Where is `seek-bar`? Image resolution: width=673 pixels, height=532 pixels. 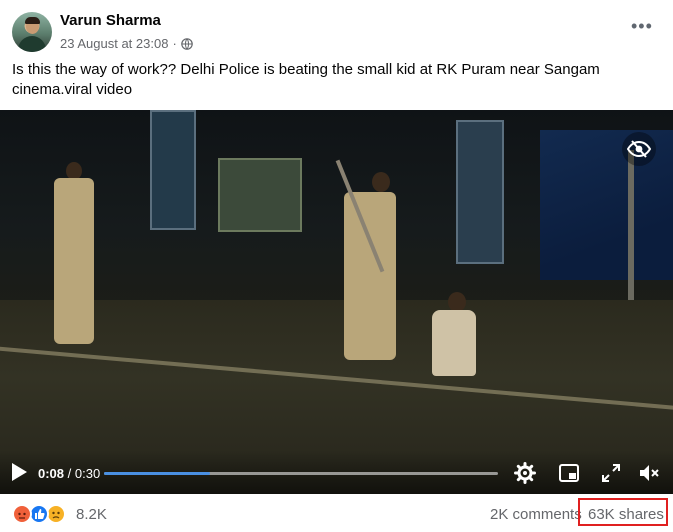 seek-bar is located at coordinates (301, 473).